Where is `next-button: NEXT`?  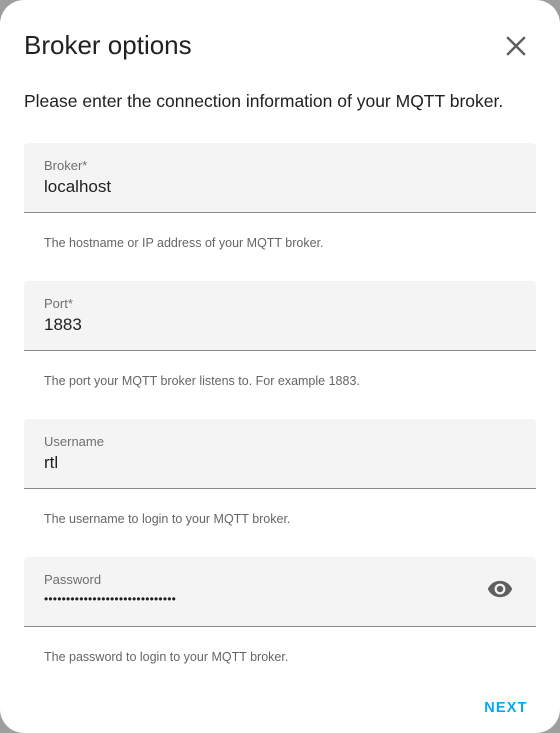 next-button: NEXT is located at coordinates (506, 708).